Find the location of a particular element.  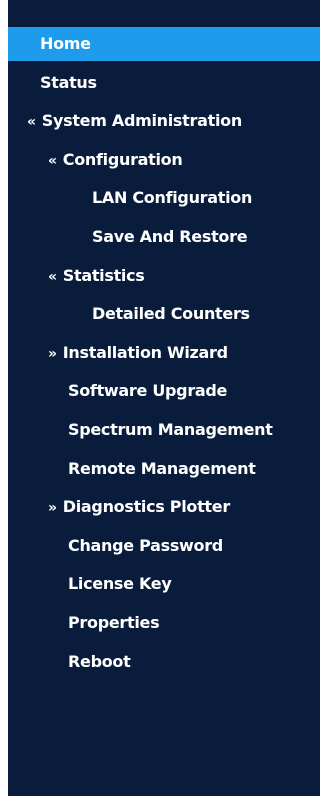

nav-item-lan-configuration: LAN Configuration is located at coordinates (164, 200).